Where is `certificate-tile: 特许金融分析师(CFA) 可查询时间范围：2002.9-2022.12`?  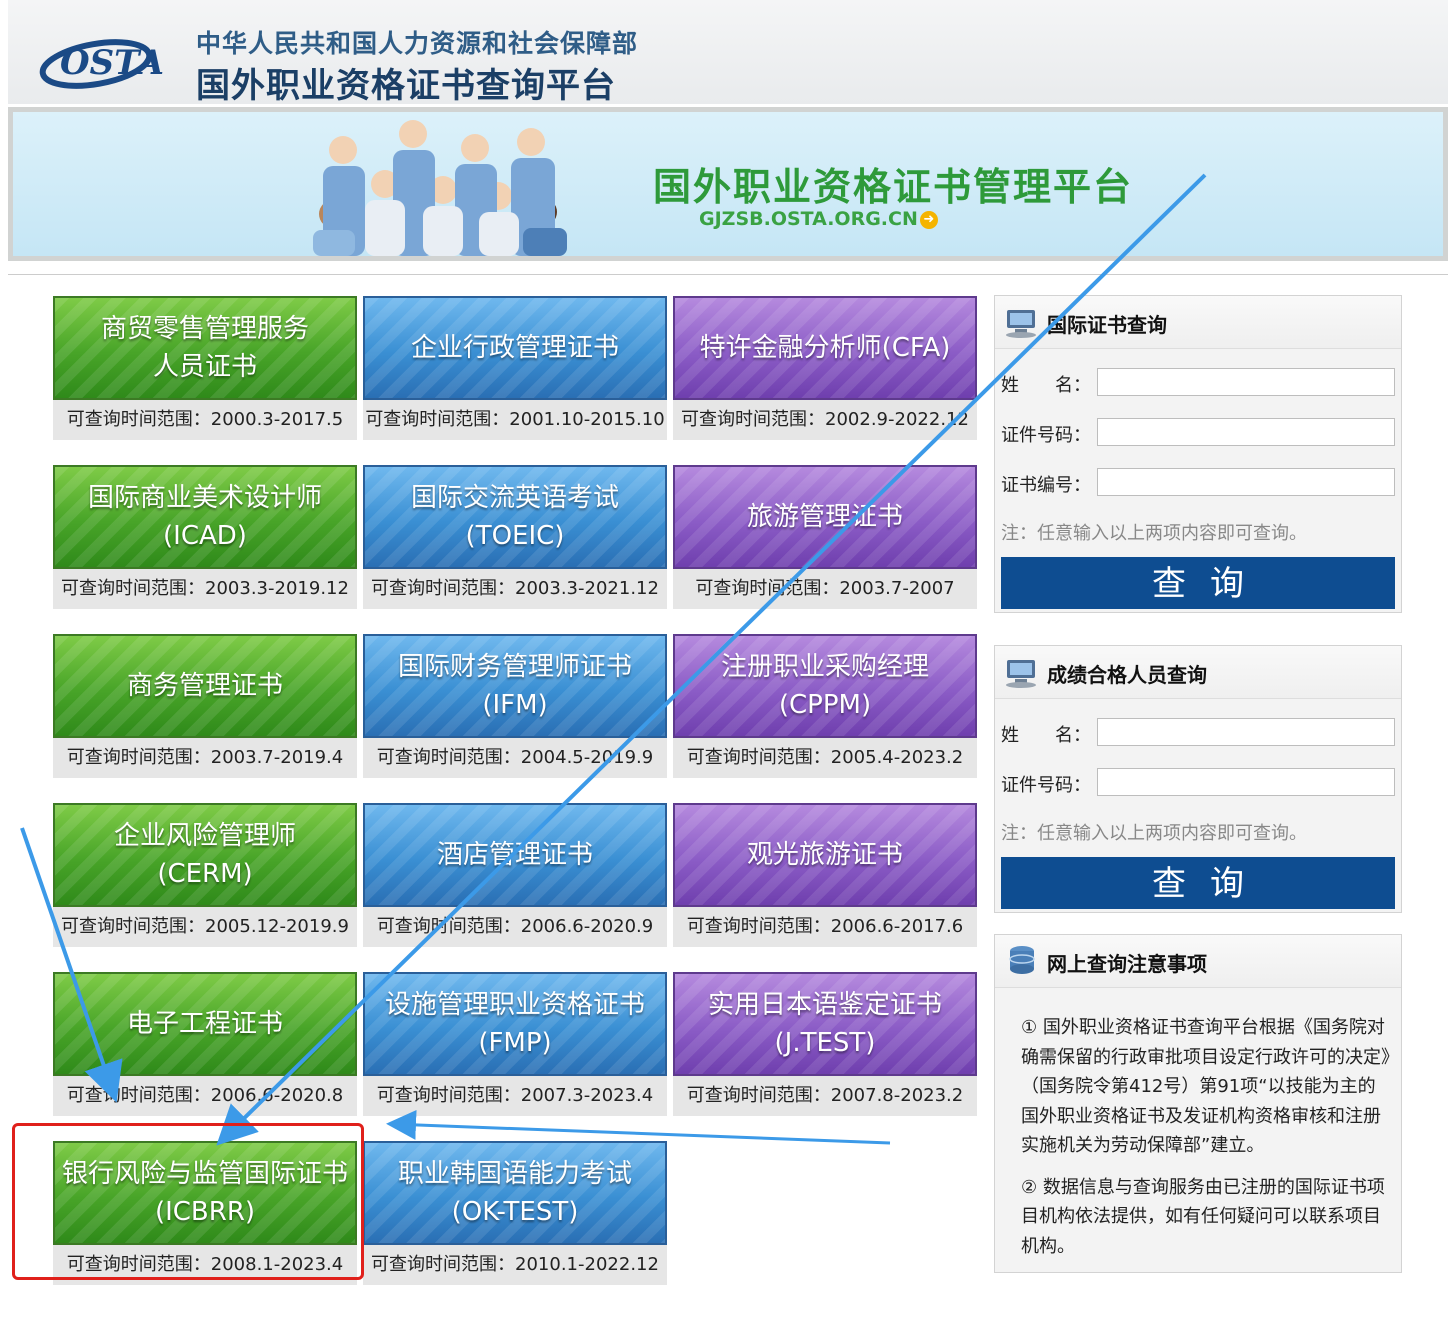 certificate-tile: 特许金融分析师(CFA) 可查询时间范围：2002.9-2022.12 is located at coordinates (825, 368).